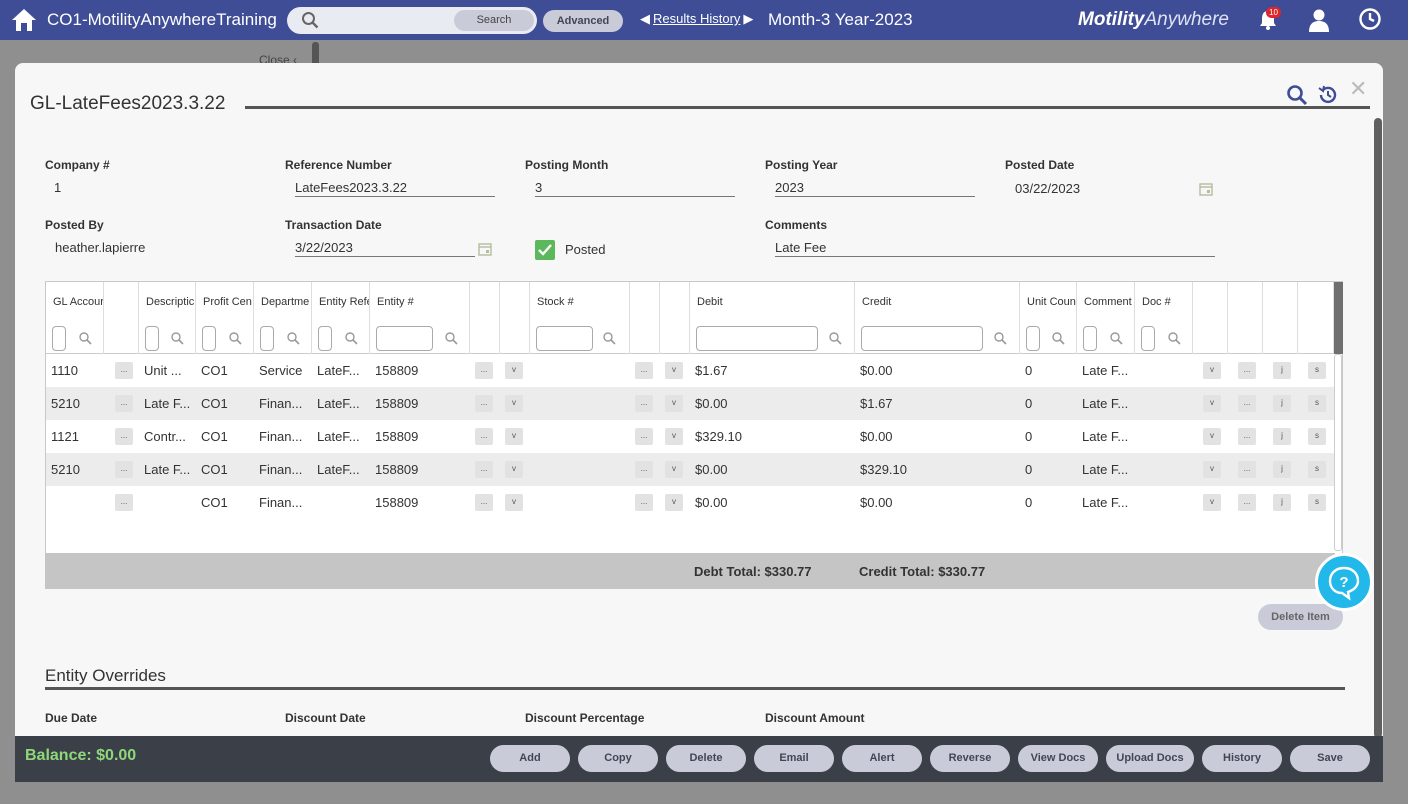 Image resolution: width=1408 pixels, height=804 pixels. I want to click on results-history-link: Results History, so click(696, 18).